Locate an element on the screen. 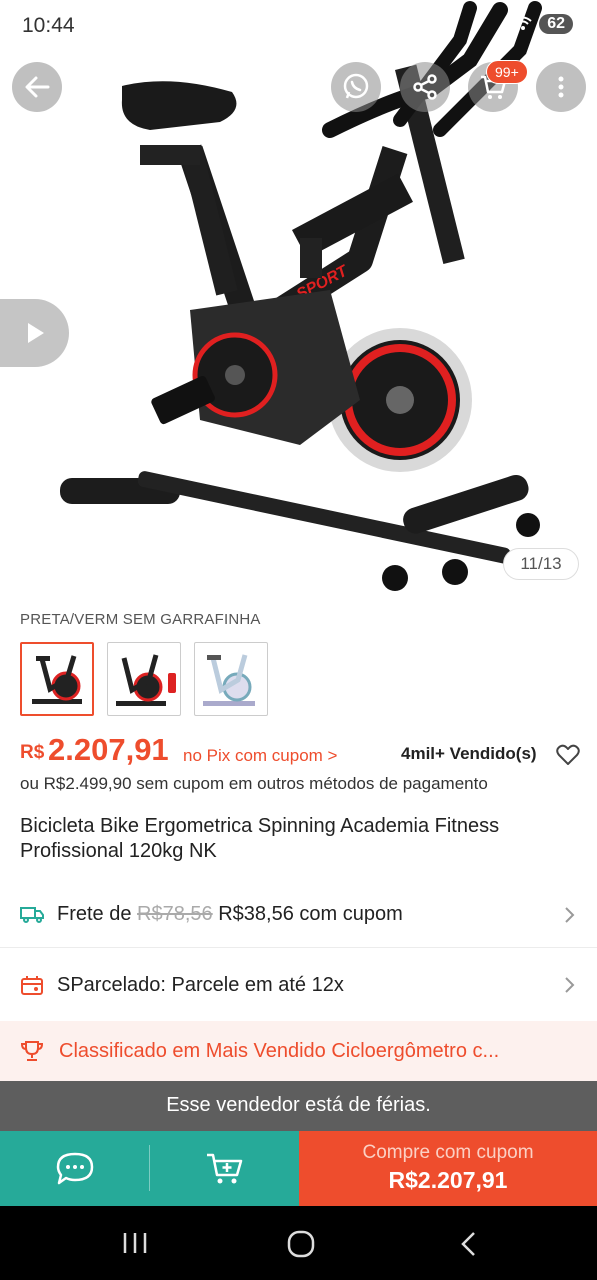  price-currency: R$ is located at coordinates (32, 752).